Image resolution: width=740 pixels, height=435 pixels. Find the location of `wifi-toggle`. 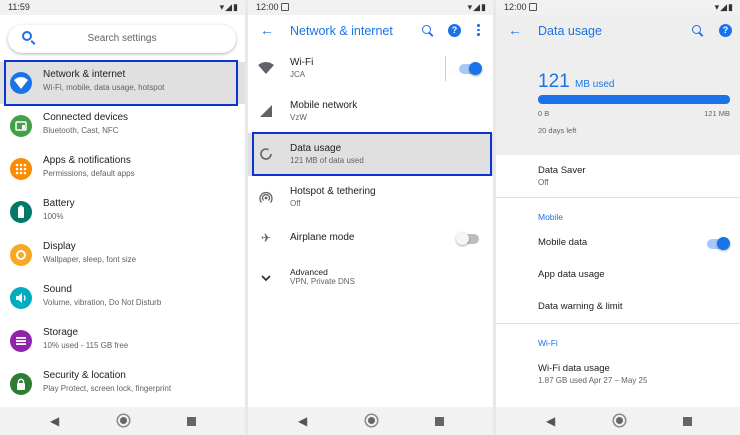

wifi-toggle is located at coordinates (470, 68).